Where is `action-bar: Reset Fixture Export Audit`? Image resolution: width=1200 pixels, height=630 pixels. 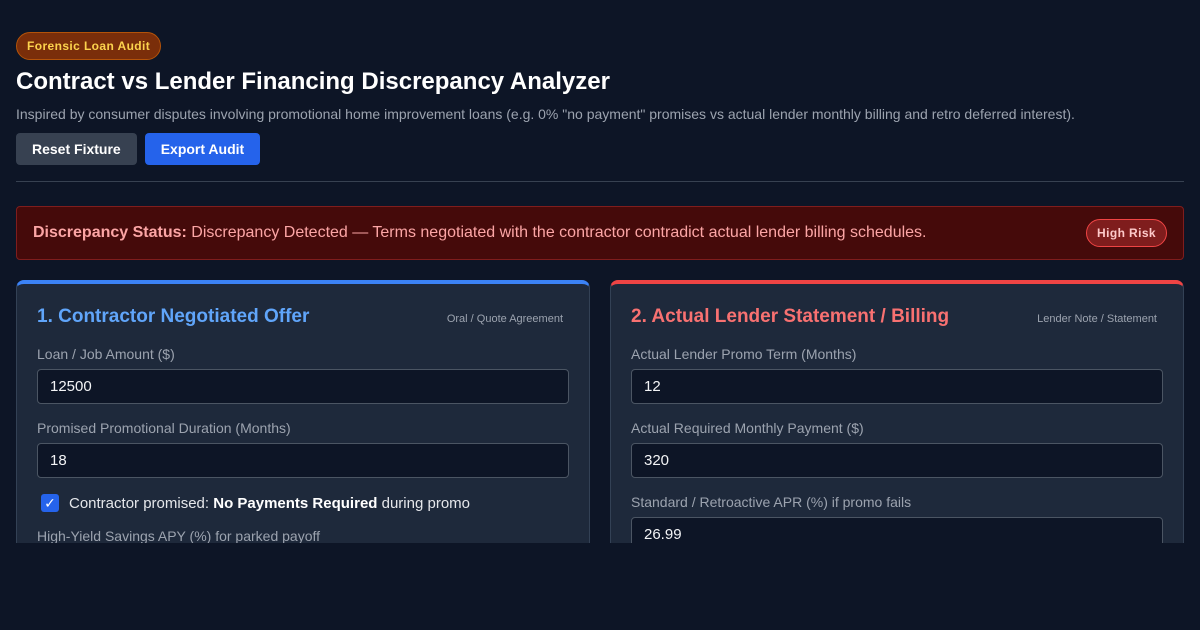 action-bar: Reset Fixture Export Audit is located at coordinates (600, 149).